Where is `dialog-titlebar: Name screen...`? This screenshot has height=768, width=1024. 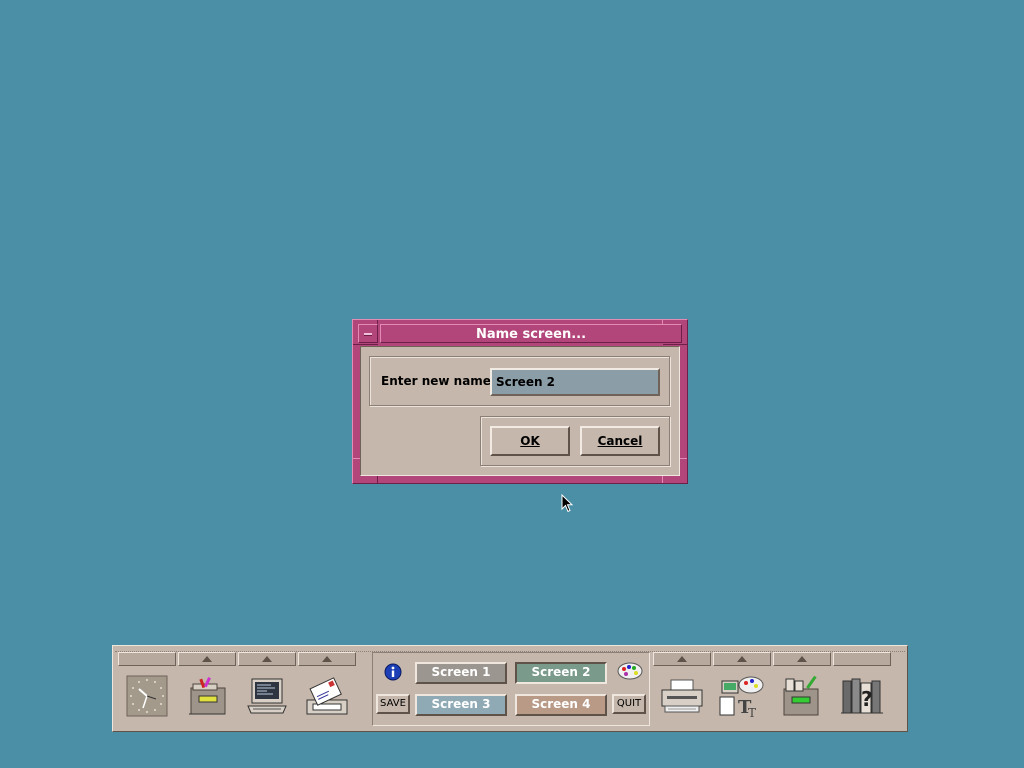 dialog-titlebar: Name screen... is located at coordinates (520, 334).